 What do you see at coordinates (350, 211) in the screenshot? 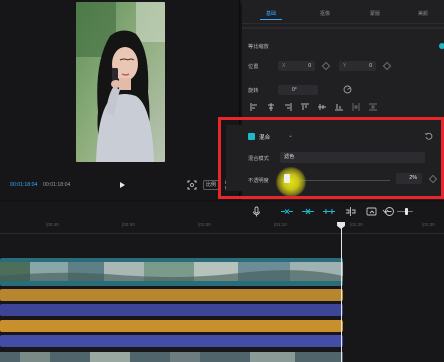
I see `split-icon` at bounding box center [350, 211].